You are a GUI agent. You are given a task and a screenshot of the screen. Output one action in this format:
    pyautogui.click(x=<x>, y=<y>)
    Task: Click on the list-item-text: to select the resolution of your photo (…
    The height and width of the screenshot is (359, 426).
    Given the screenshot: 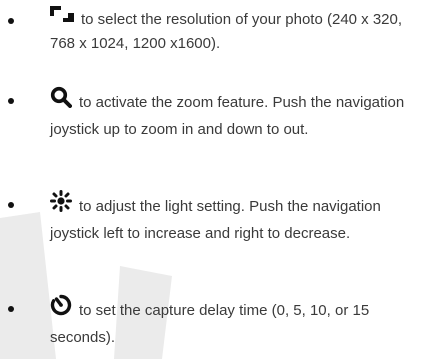 What is the action you would take?
    pyautogui.click(x=226, y=32)
    